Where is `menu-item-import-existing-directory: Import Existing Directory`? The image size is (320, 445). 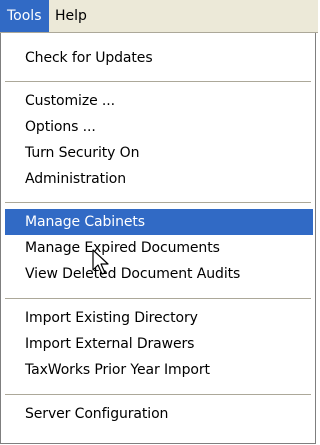 menu-item-import-existing-directory: Import Existing Directory is located at coordinates (159, 318).